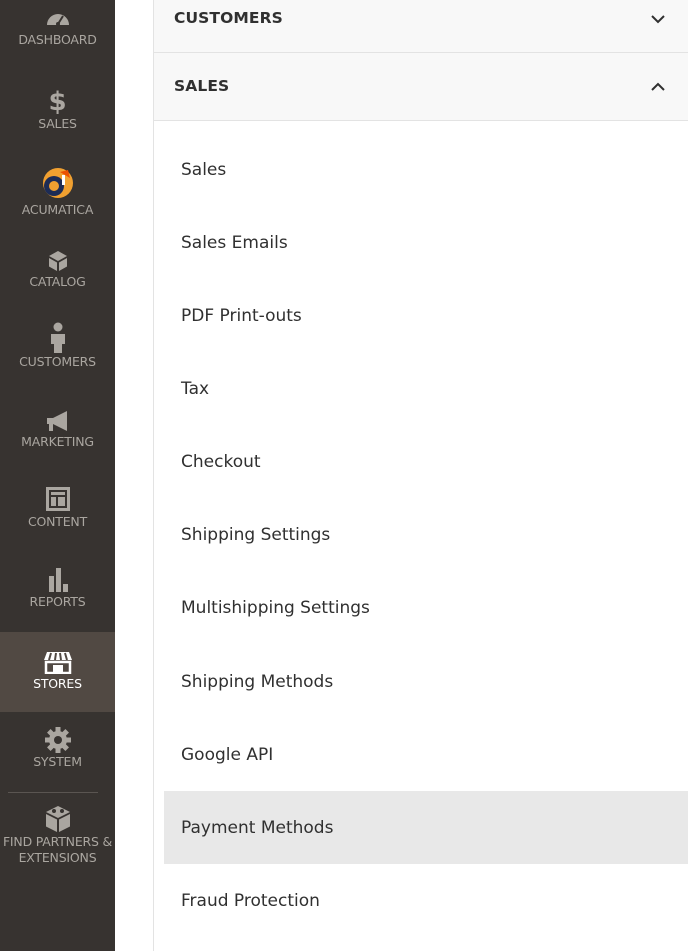 The width and height of the screenshot is (688, 951). Describe the element at coordinates (256, 534) in the screenshot. I see `menu-item-label: Shipping Settings` at that location.